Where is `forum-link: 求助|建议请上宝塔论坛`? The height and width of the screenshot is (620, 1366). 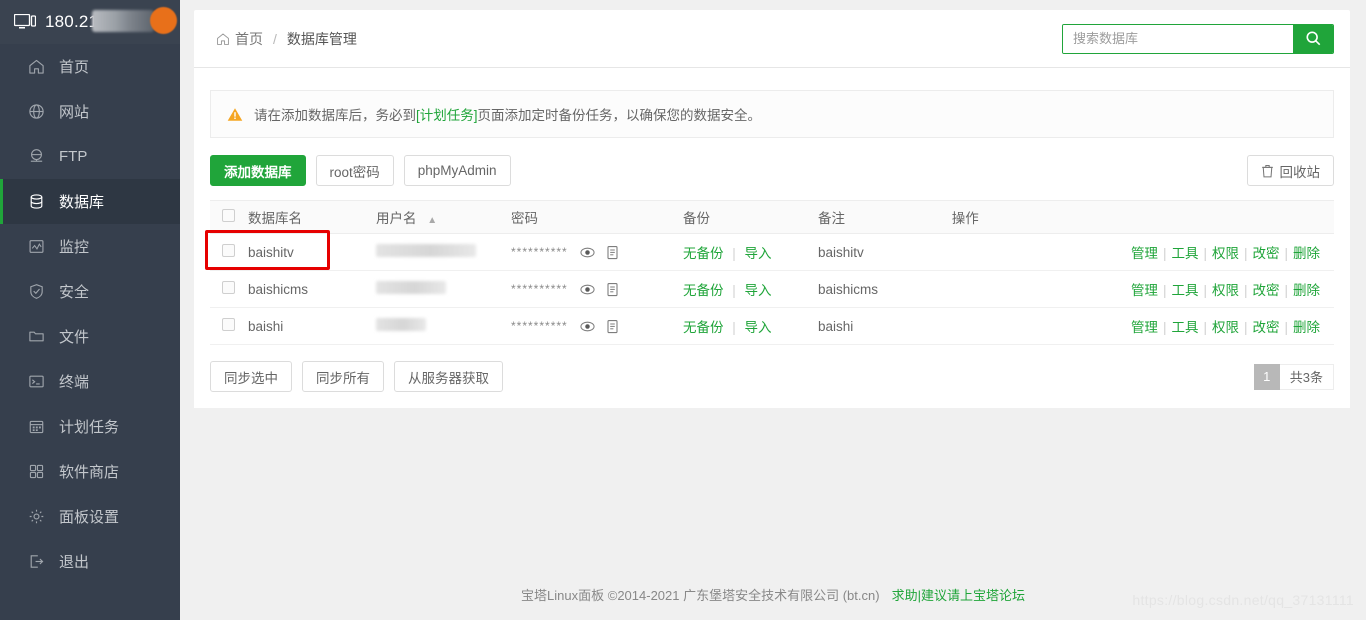
forum-link: 求助|建议请上宝塔论坛 is located at coordinates (958, 594).